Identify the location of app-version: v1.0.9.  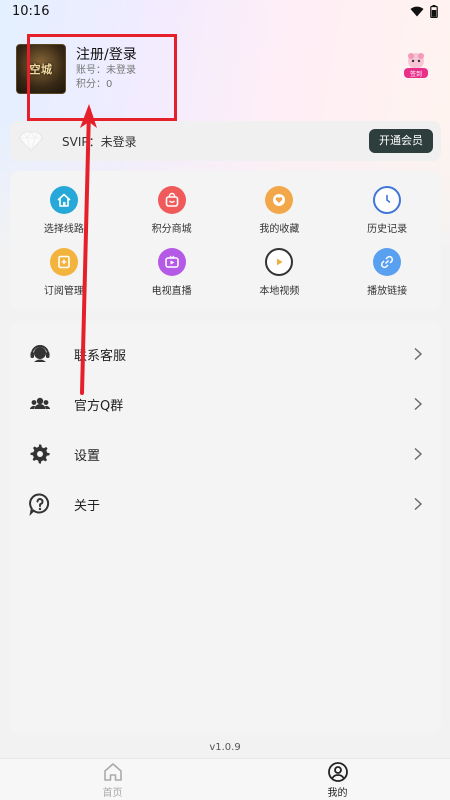
(225, 747).